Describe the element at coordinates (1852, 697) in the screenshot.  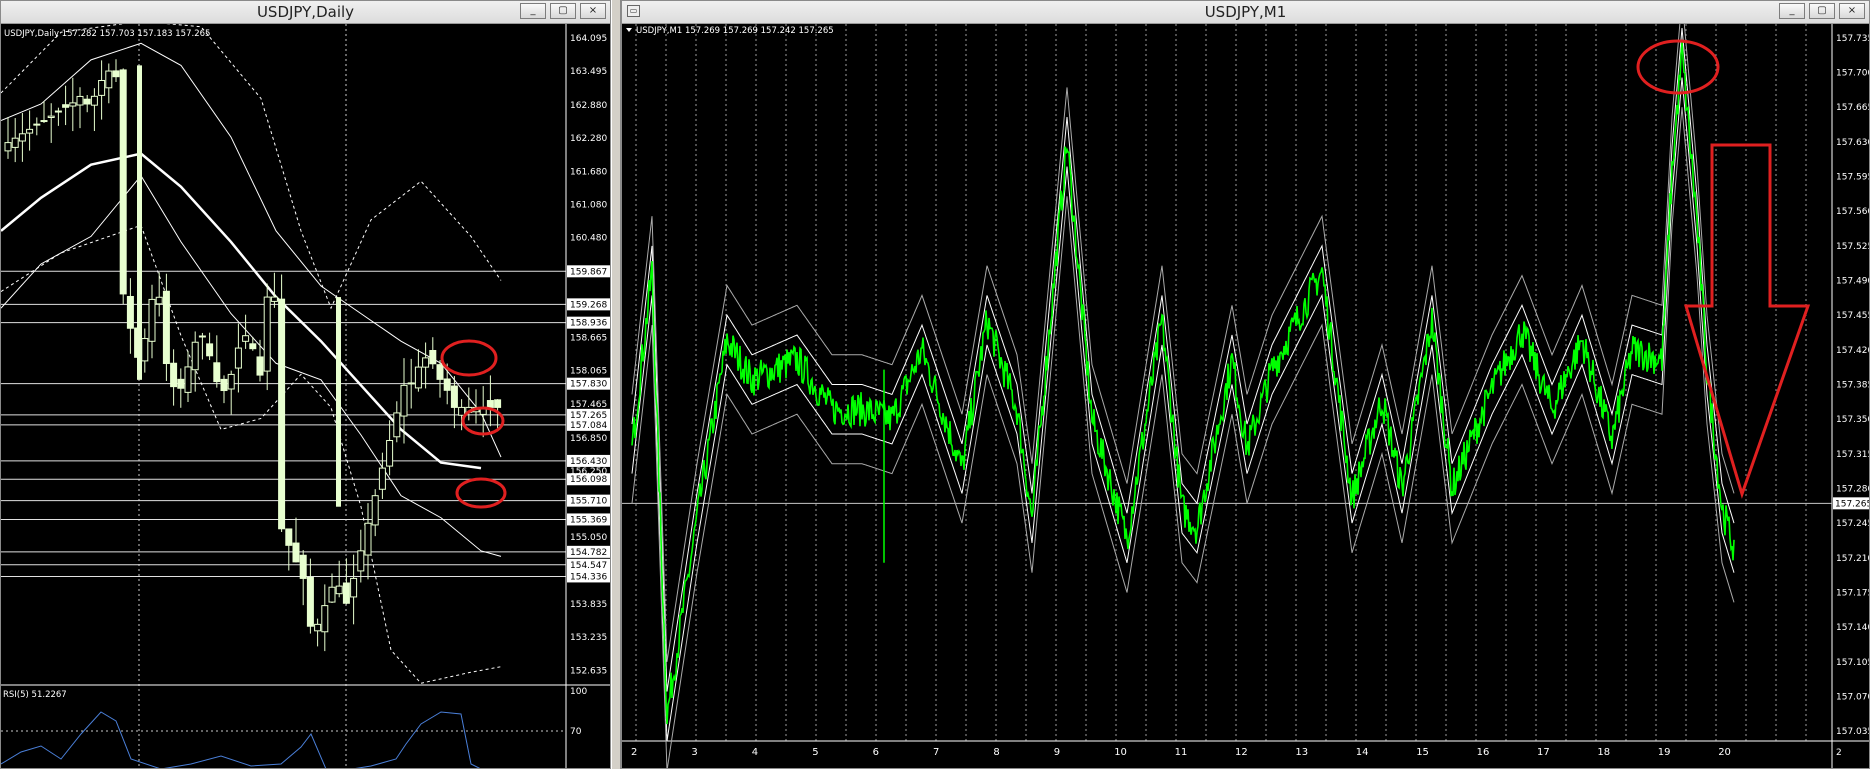
I see `price-axis-label: 157.070` at that location.